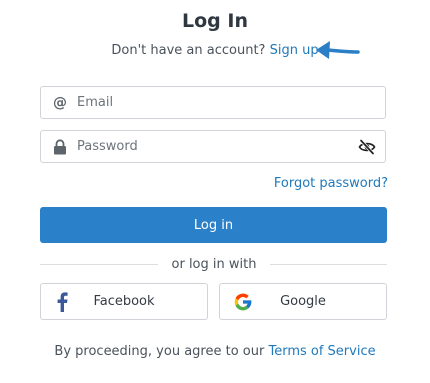 The height and width of the screenshot is (383, 430). What do you see at coordinates (367, 147) in the screenshot?
I see `eye-off-icon` at bounding box center [367, 147].